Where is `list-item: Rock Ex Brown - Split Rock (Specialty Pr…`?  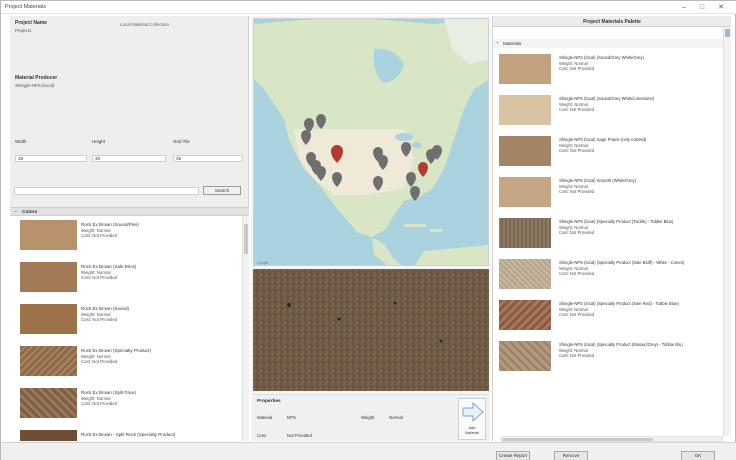 list-item: Rock Ex Brown - Split Rock (Specialty Pr… is located at coordinates (126, 433).